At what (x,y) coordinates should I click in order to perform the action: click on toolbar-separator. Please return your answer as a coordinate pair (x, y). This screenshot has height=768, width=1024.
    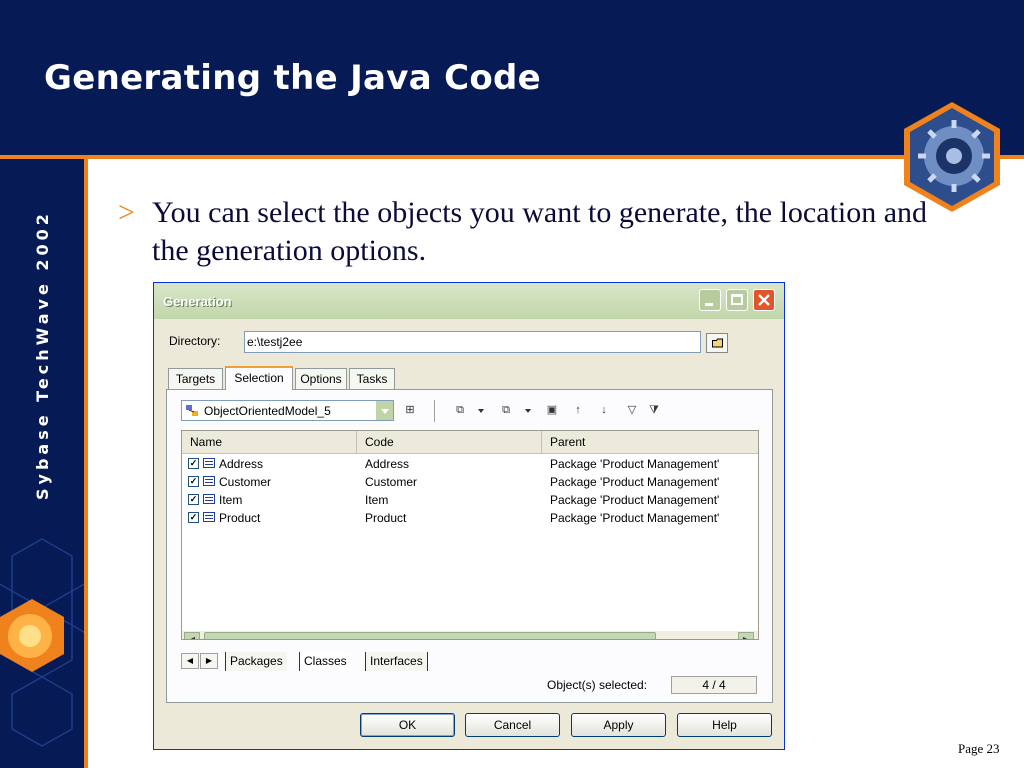
    Looking at the image, I should click on (434, 411).